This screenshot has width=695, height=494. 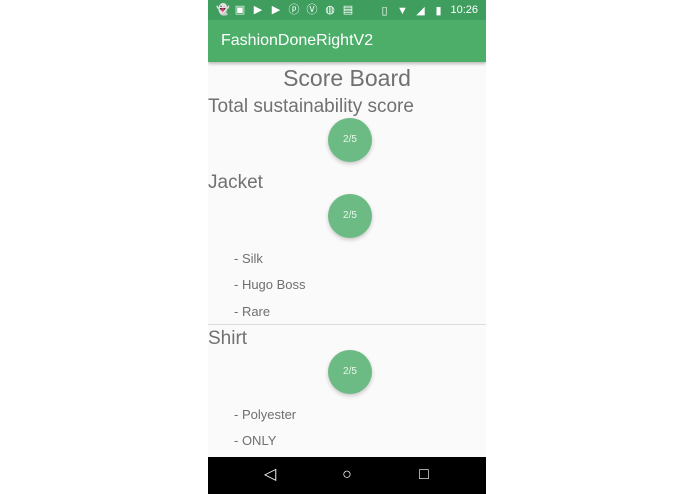 What do you see at coordinates (240, 10) in the screenshot?
I see `image-icon: ▣` at bounding box center [240, 10].